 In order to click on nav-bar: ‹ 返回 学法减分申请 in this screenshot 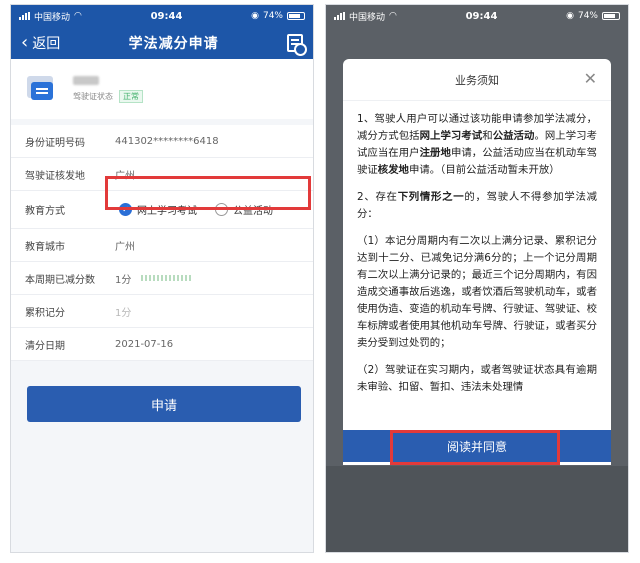, I will do `click(162, 43)`.